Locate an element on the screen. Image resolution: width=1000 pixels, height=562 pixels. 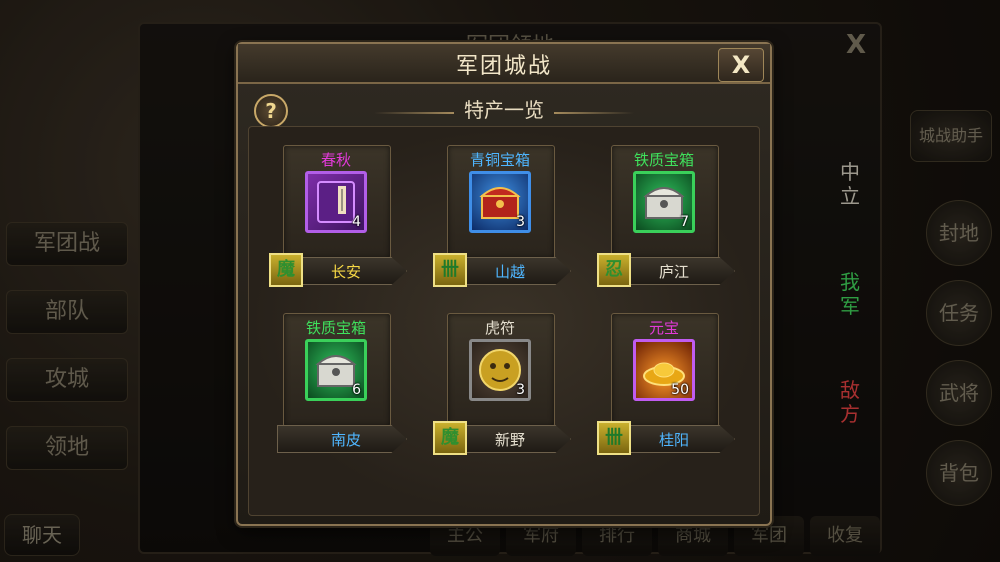
specialty-card: 青铜宝箱 3 山越 卌 is located at coordinates (502, 216).